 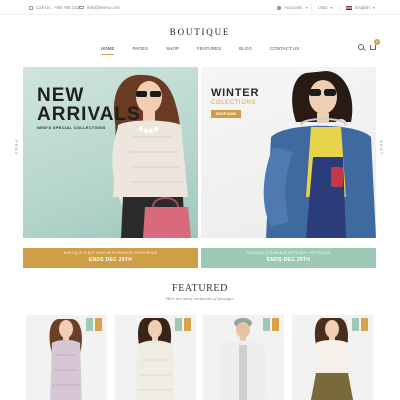 What do you see at coordinates (16, 148) in the screenshot?
I see `prev-slide-button: PREV` at bounding box center [16, 148].